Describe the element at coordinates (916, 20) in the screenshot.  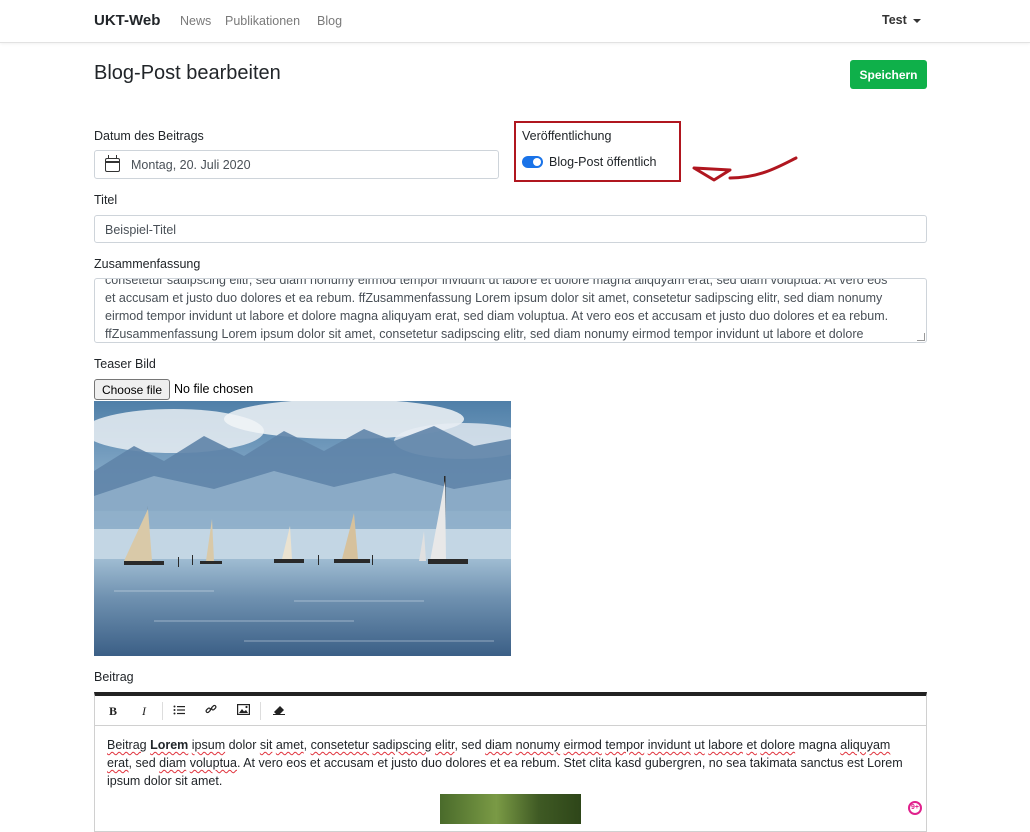
I see `caret-down-icon` at that location.